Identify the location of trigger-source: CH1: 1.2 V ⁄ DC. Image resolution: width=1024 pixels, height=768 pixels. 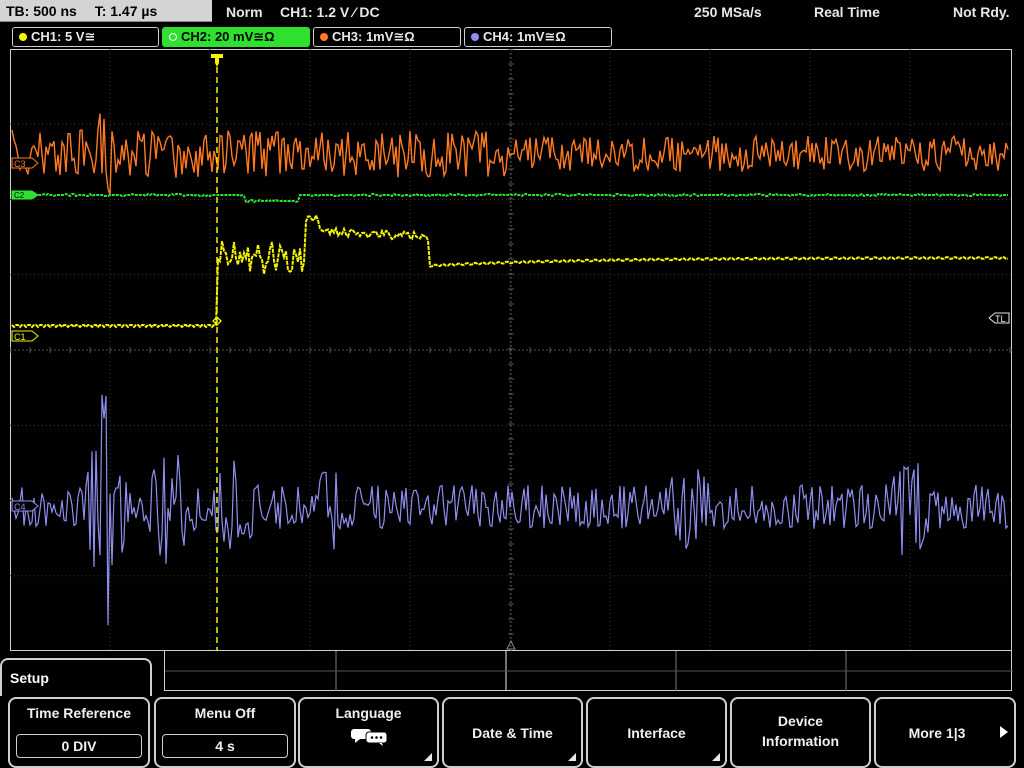
(330, 12).